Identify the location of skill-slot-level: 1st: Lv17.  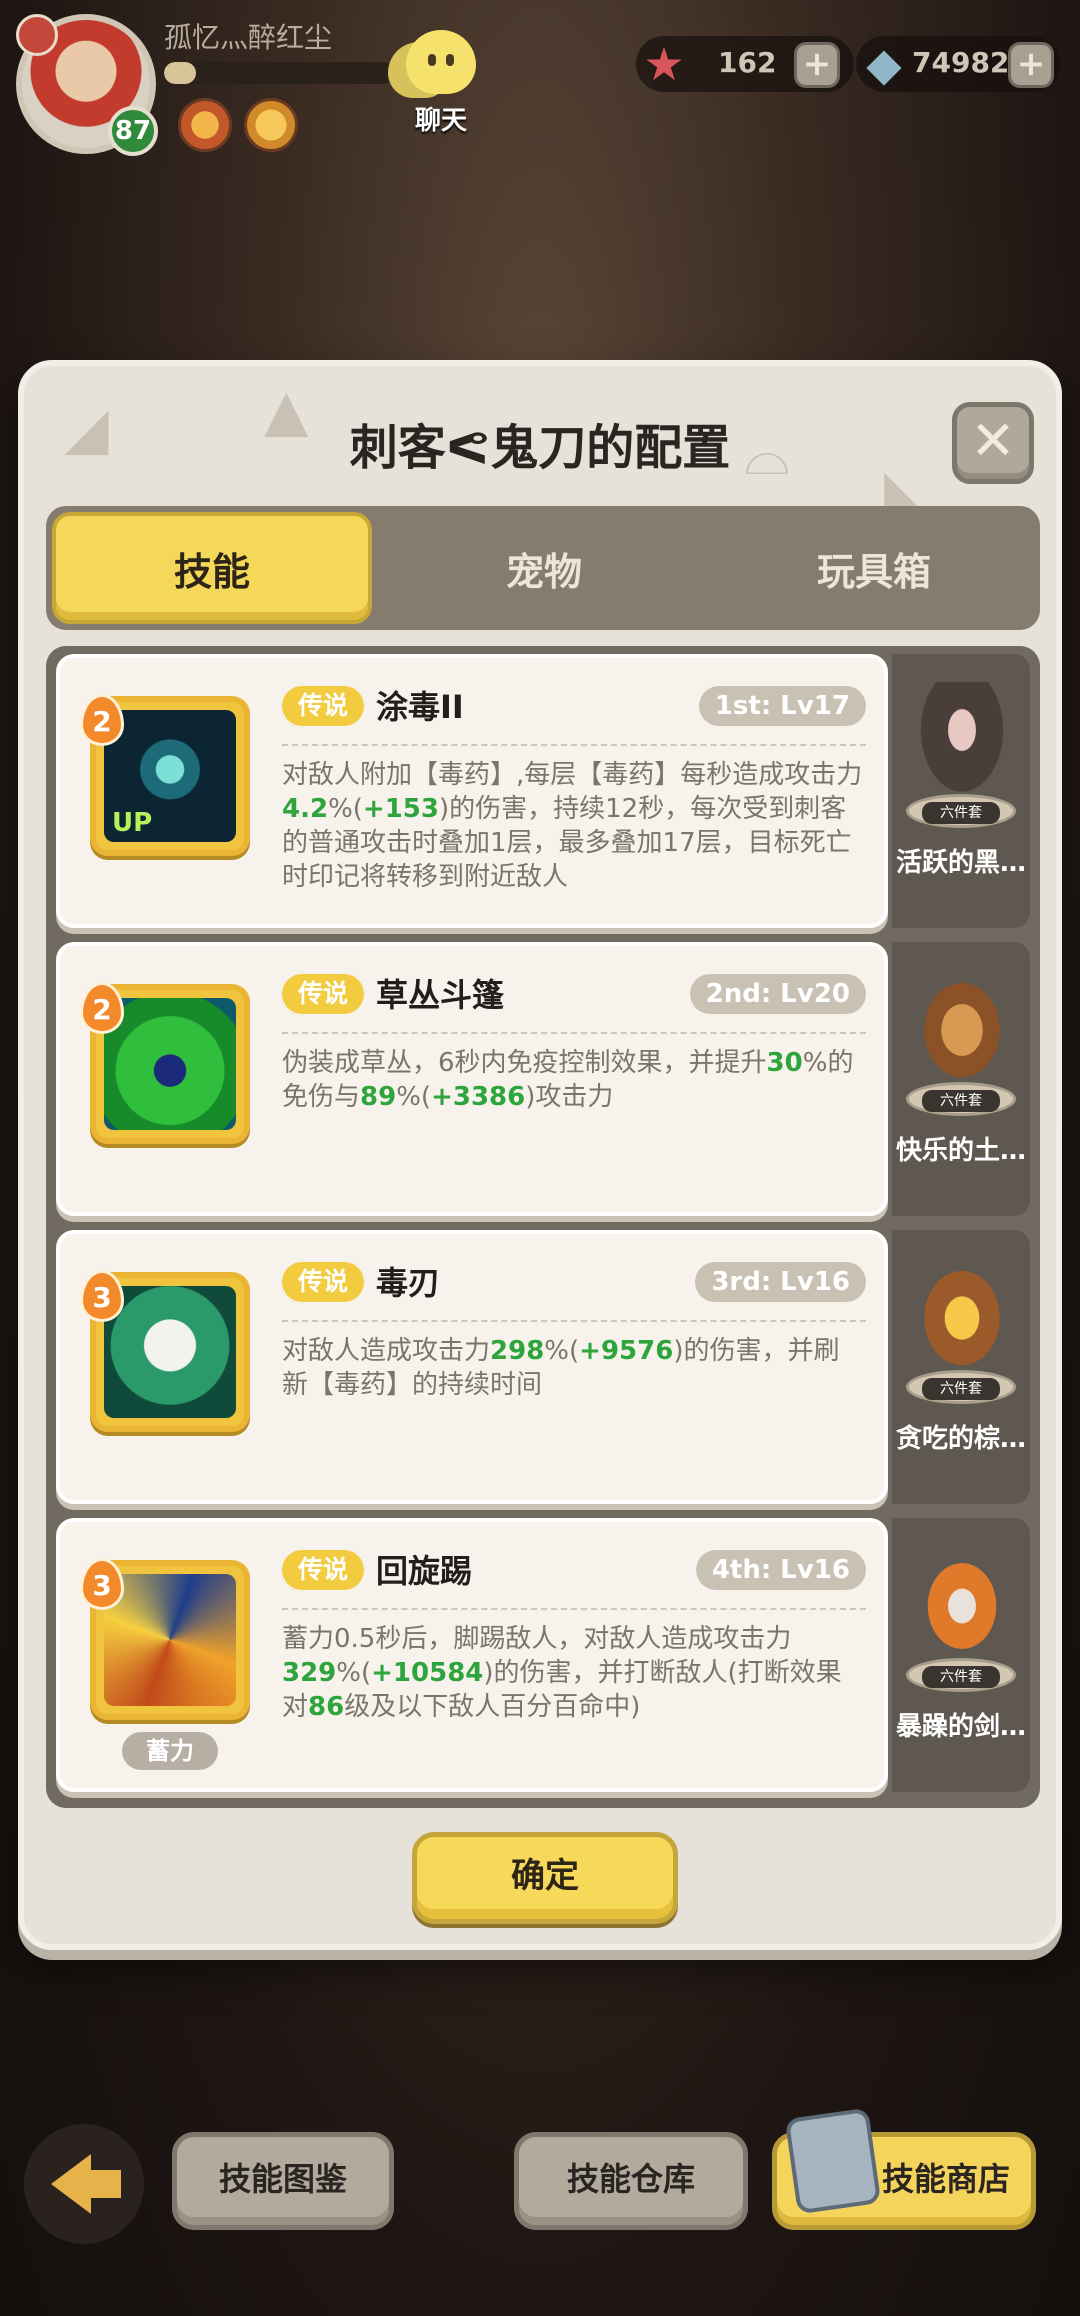
(782, 706).